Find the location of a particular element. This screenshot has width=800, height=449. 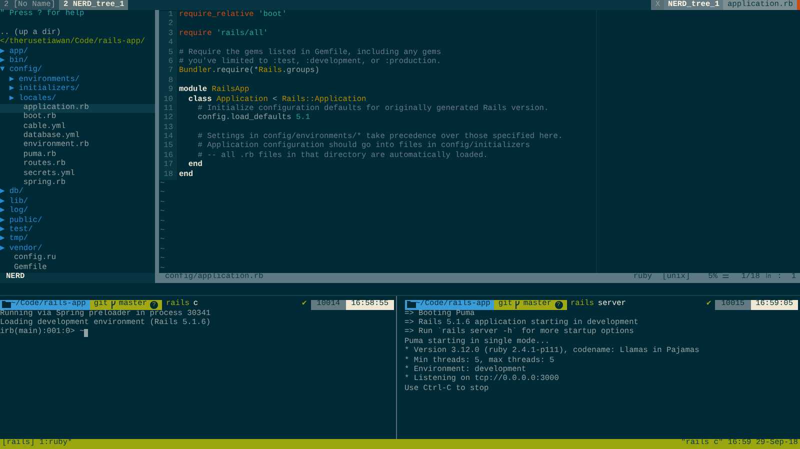

folder-icon is located at coordinates (411, 304).